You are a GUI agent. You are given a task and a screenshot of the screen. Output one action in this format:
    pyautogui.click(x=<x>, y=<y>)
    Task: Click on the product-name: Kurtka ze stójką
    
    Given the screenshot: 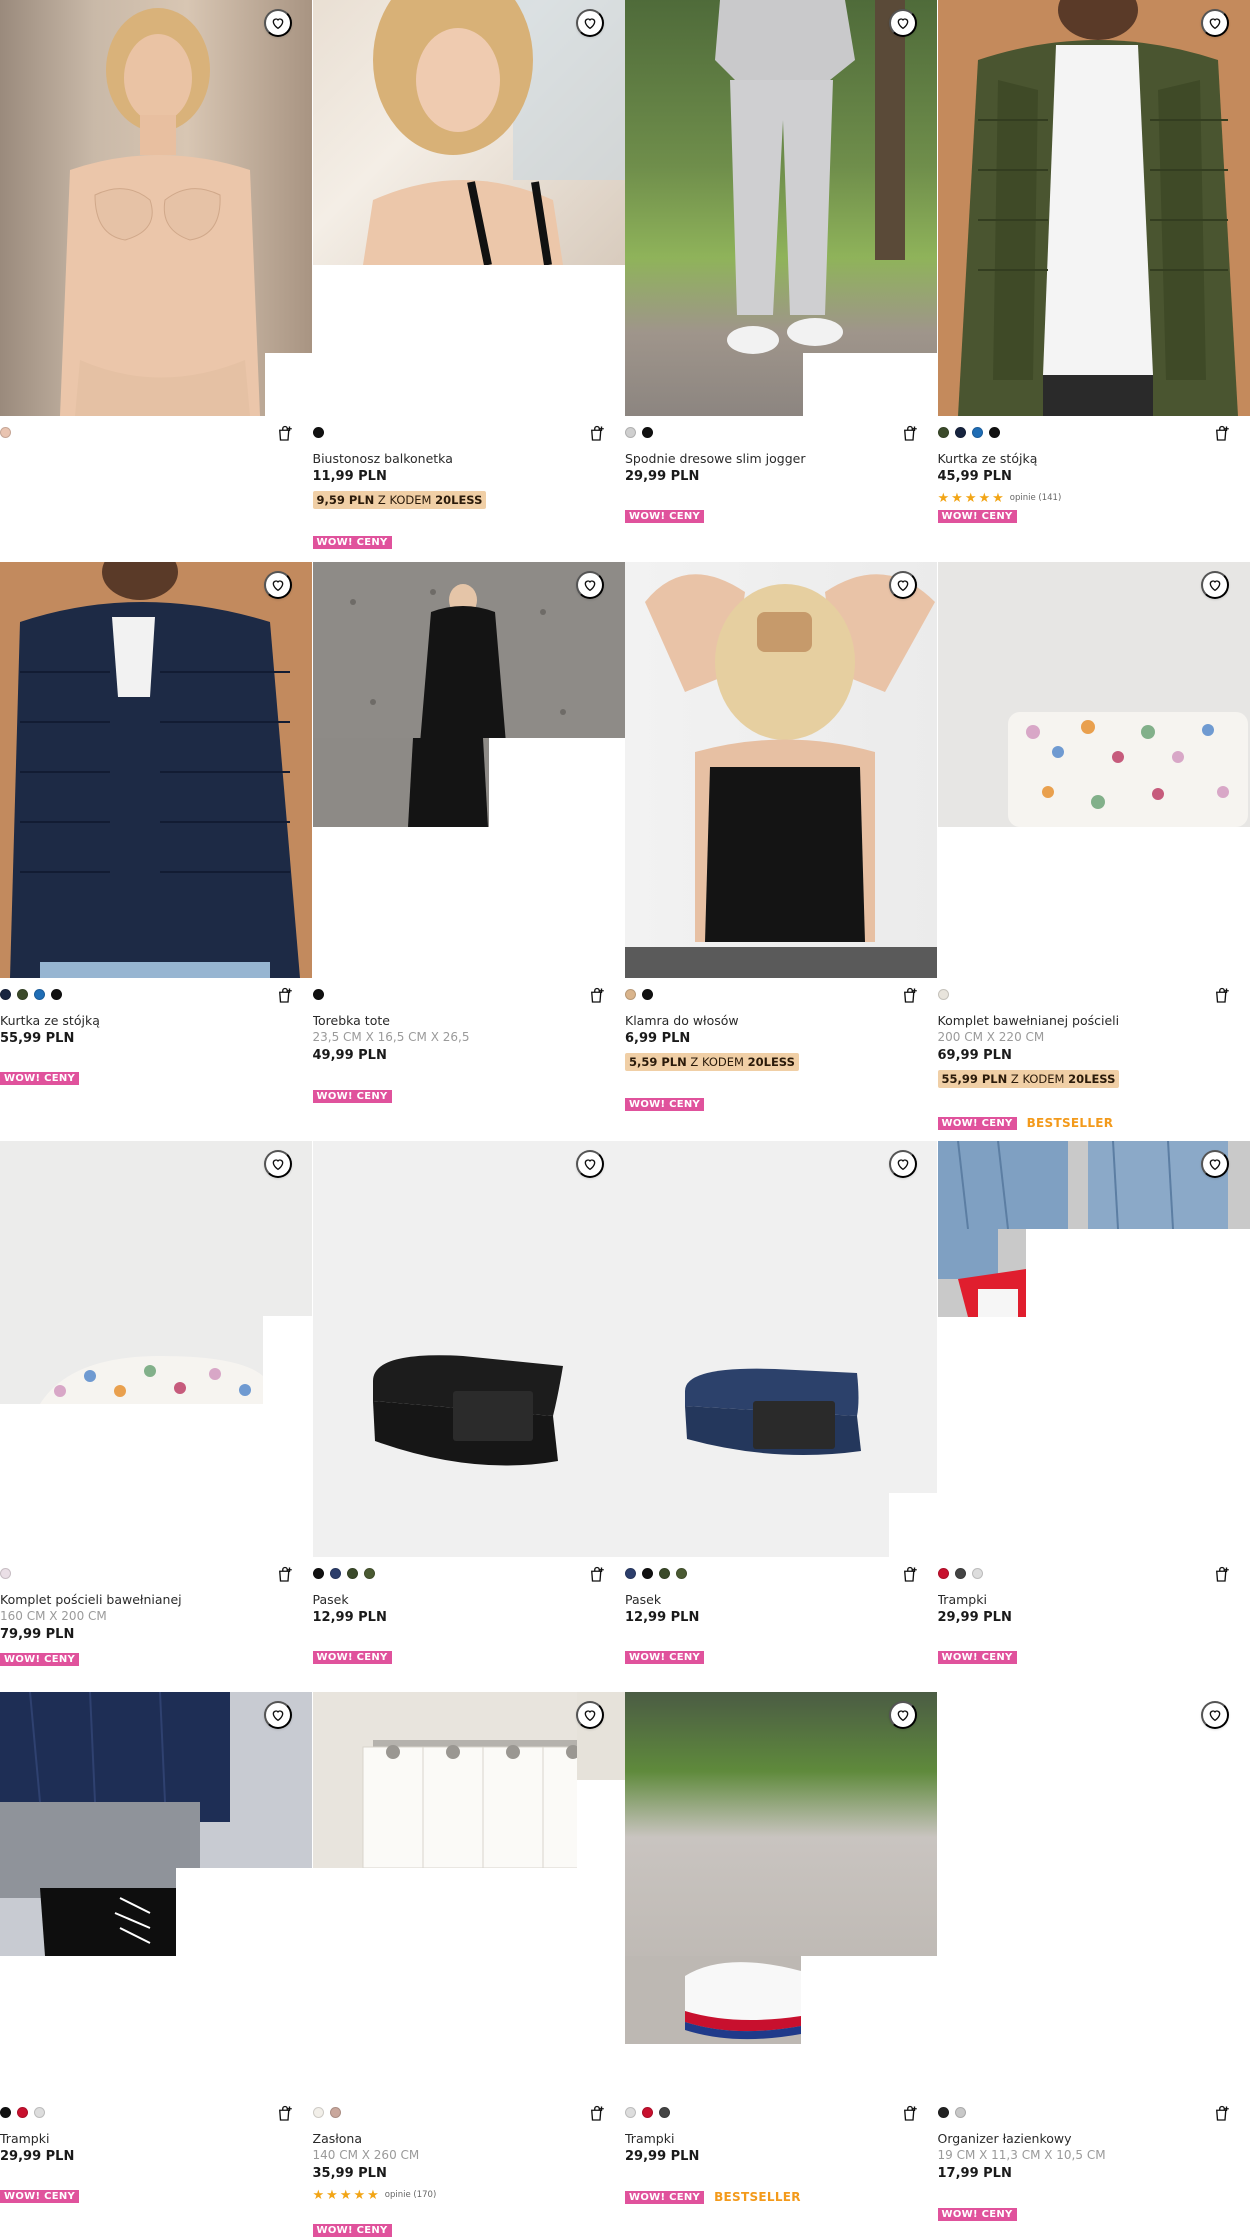 What is the action you would take?
    pyautogui.click(x=156, y=1020)
    